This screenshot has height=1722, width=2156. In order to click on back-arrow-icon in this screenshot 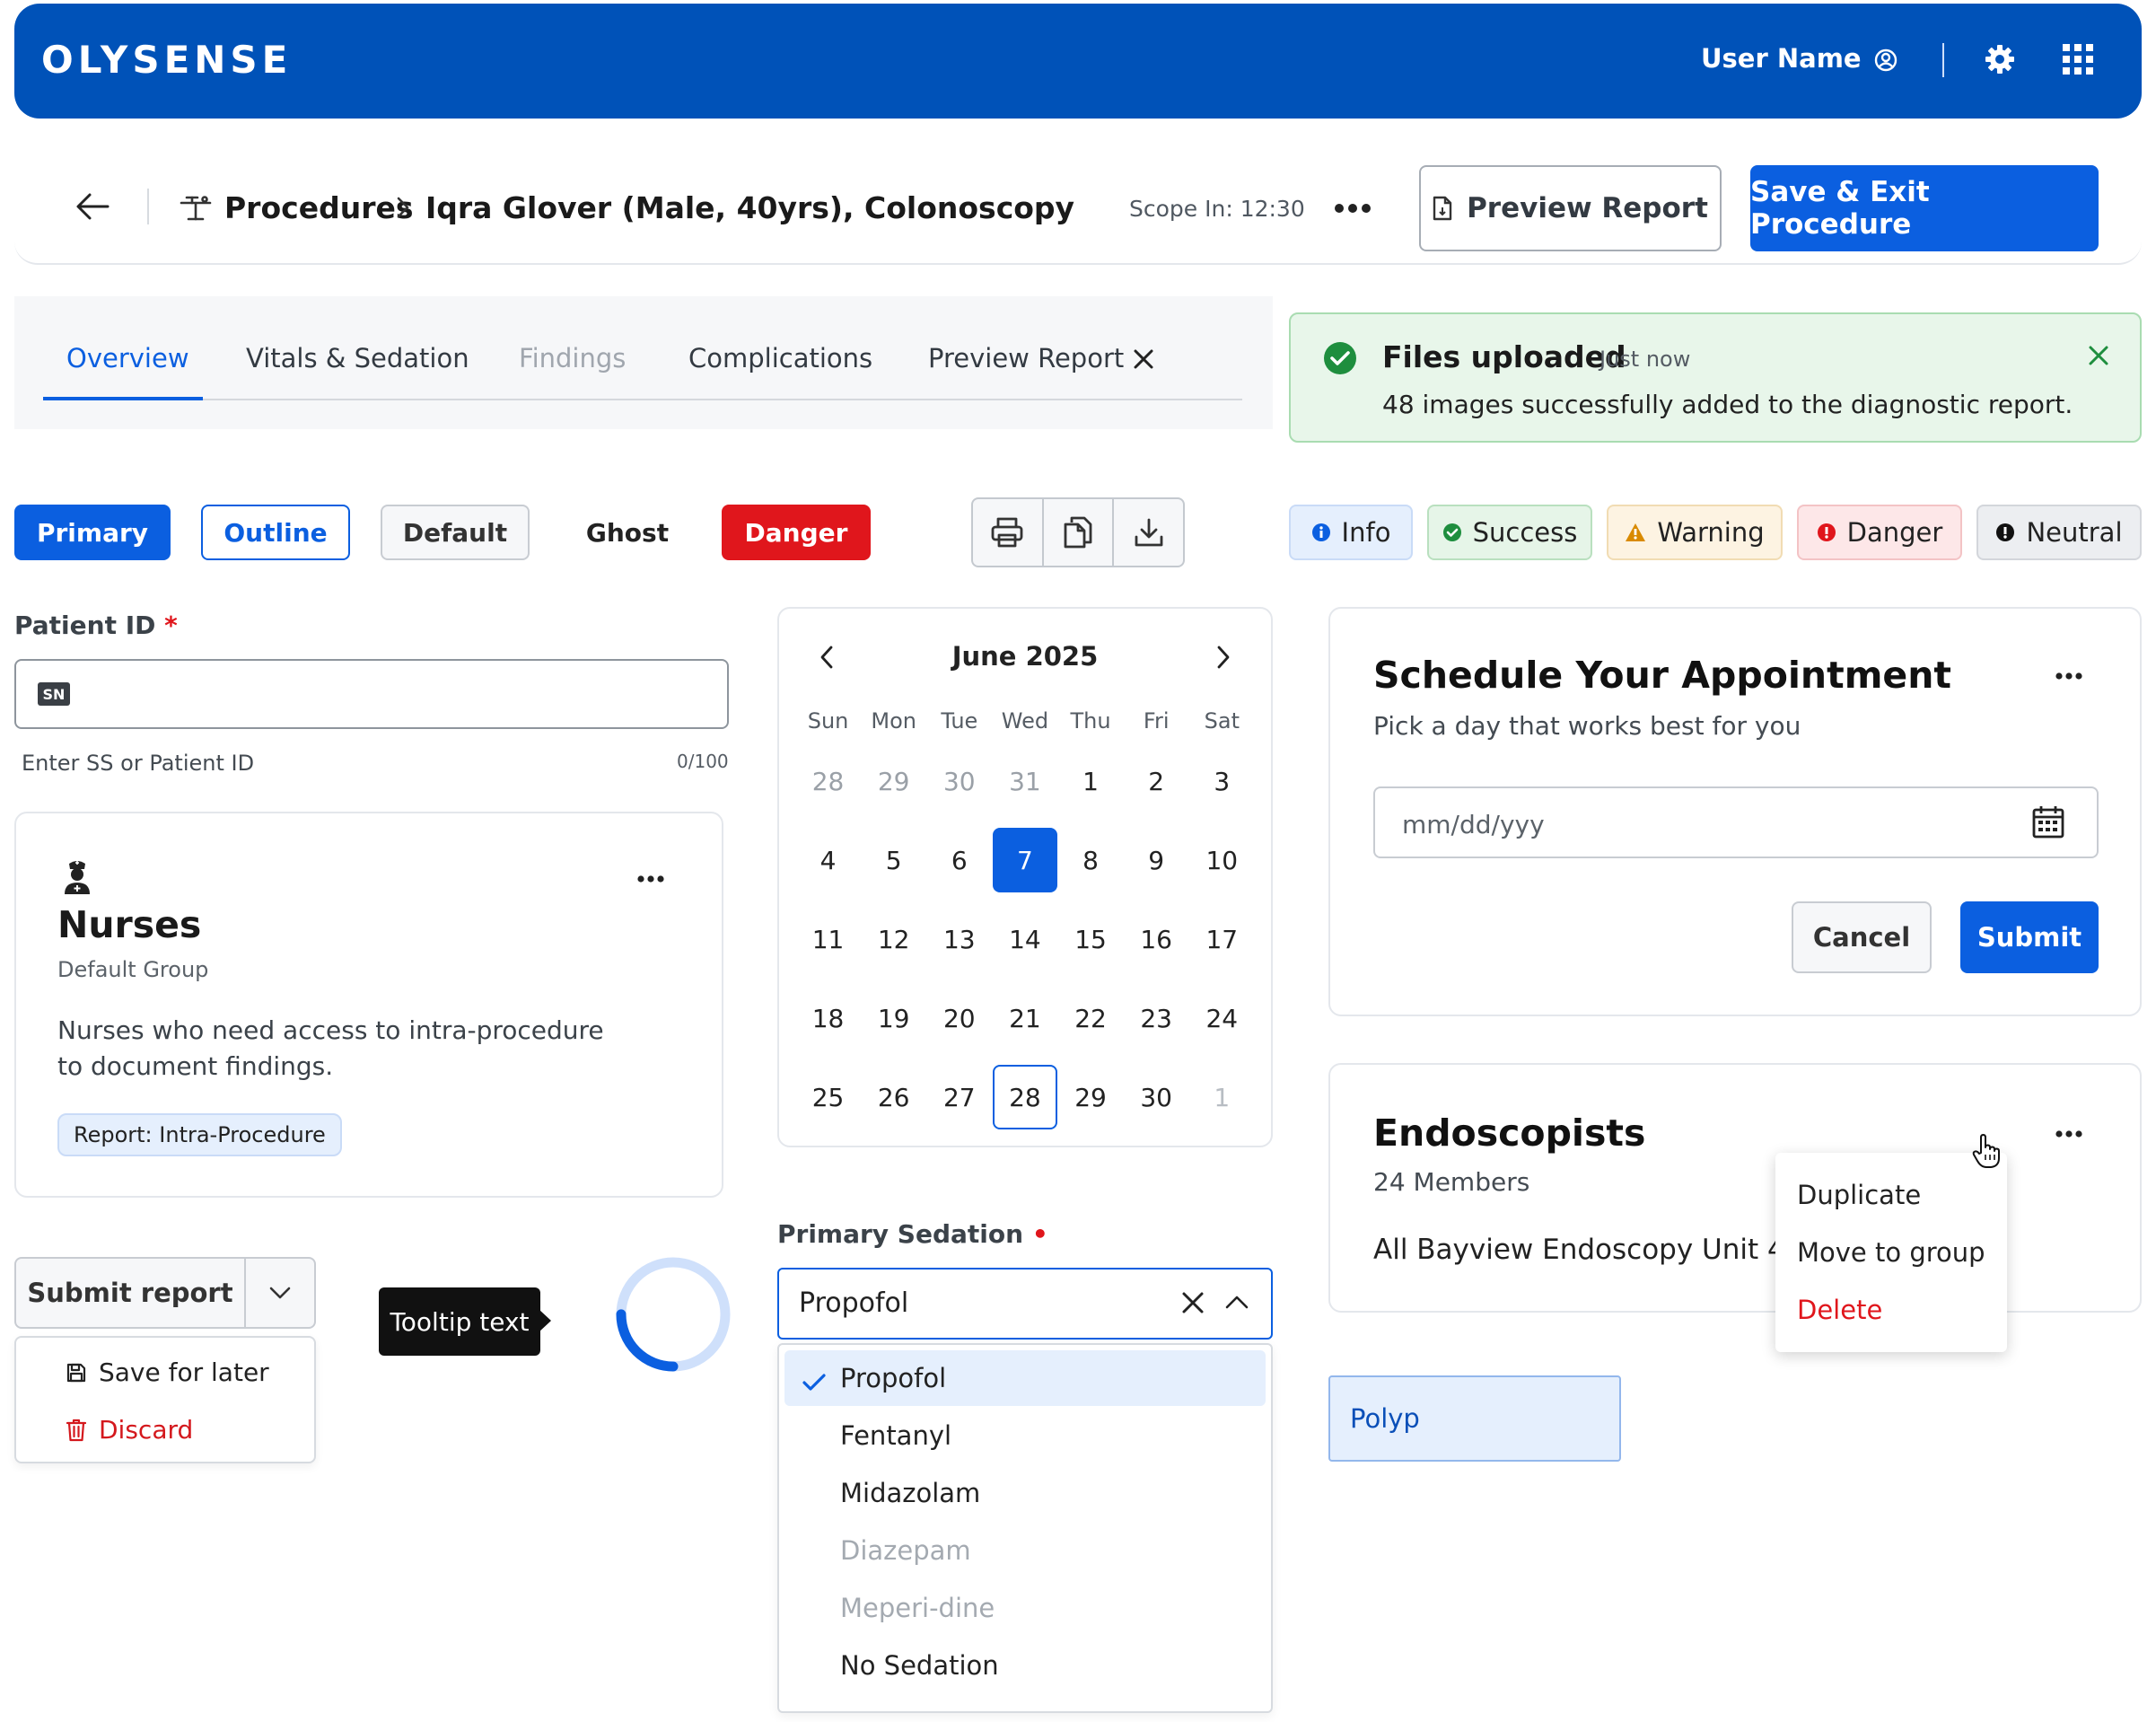, I will do `click(92, 206)`.